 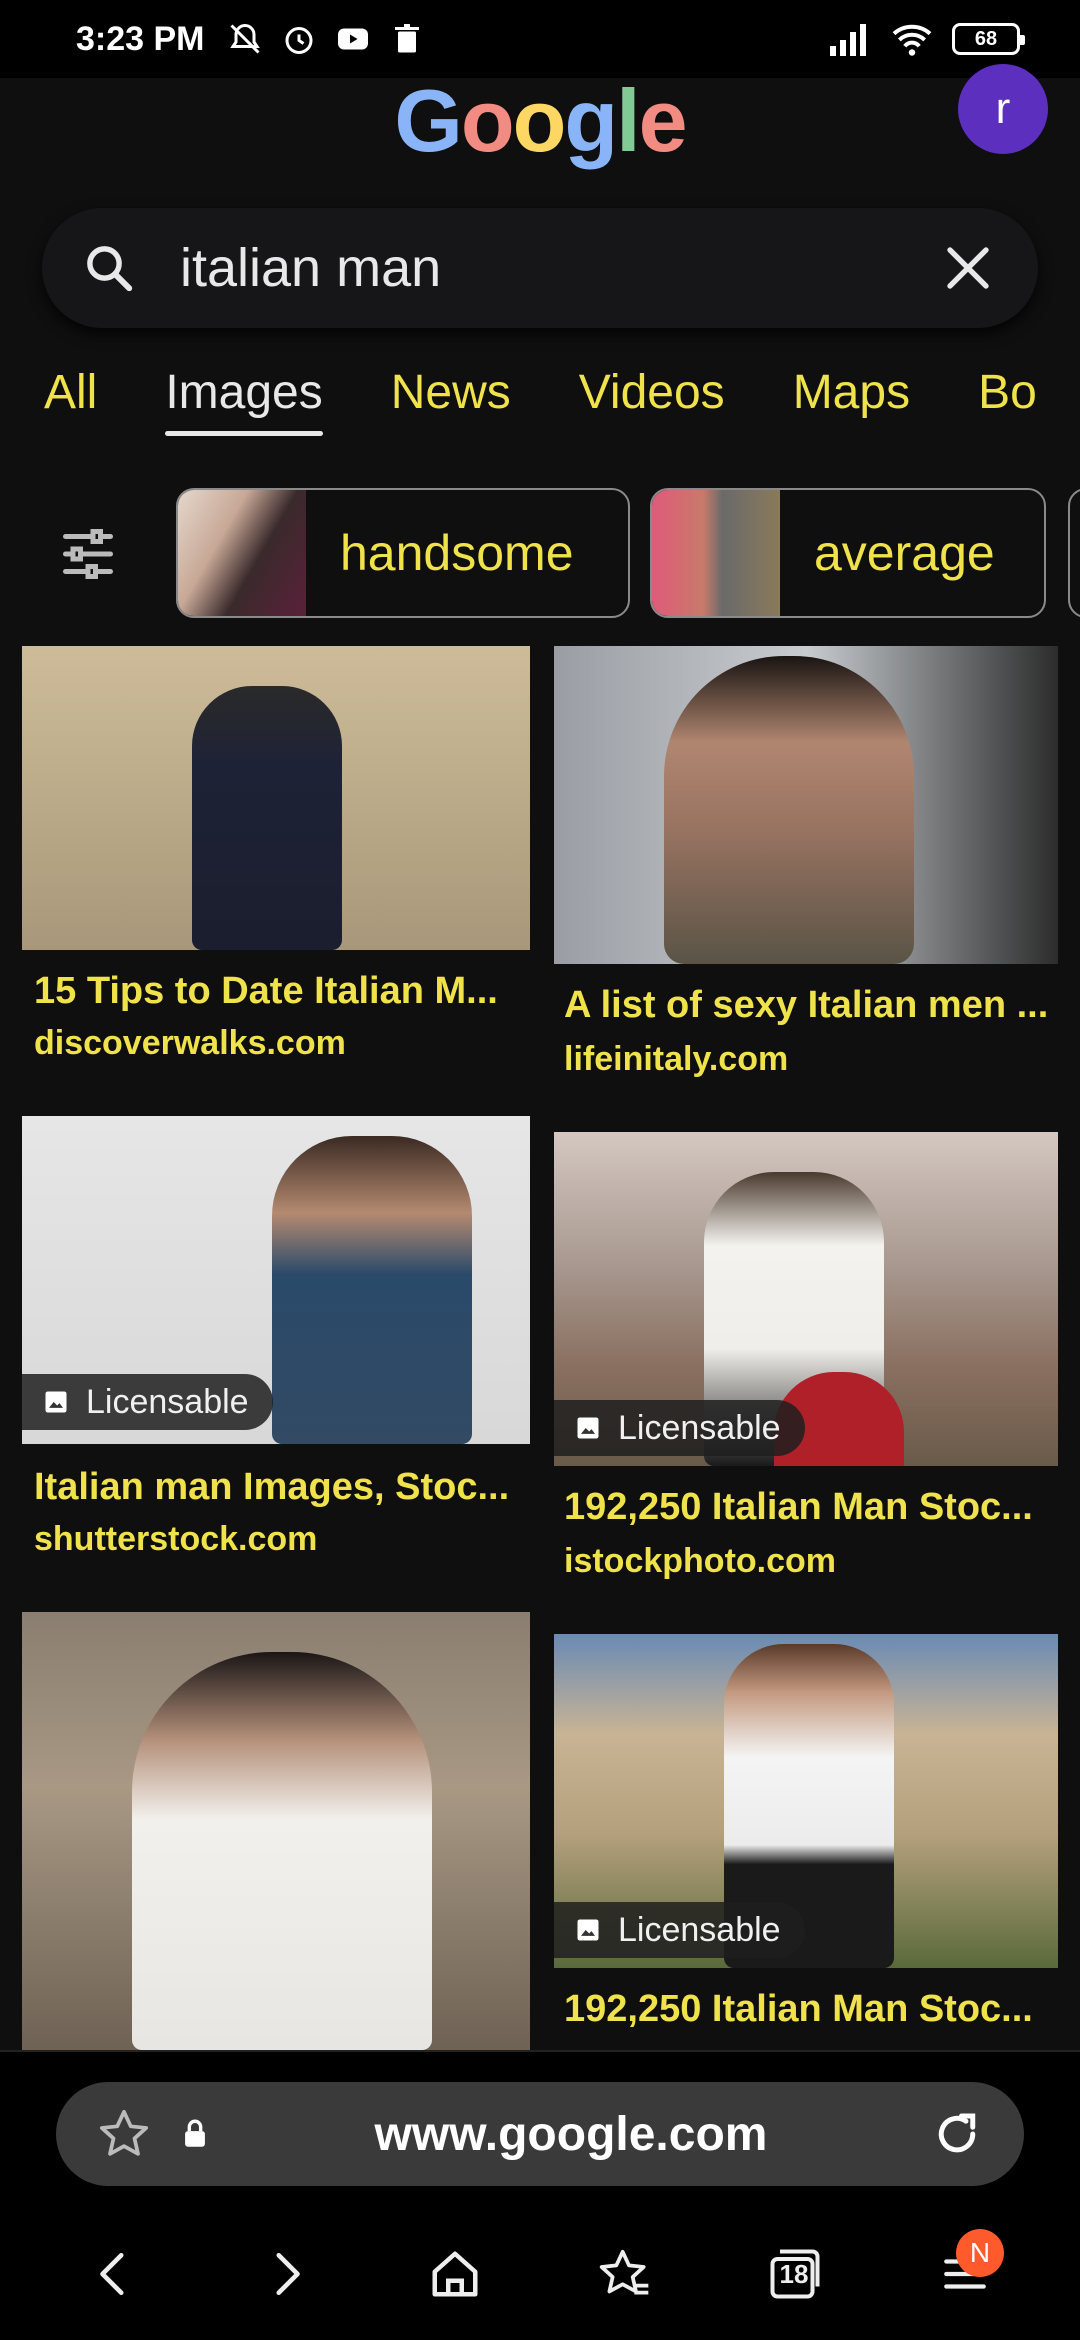 What do you see at coordinates (88, 554) in the screenshot?
I see `filter-icon` at bounding box center [88, 554].